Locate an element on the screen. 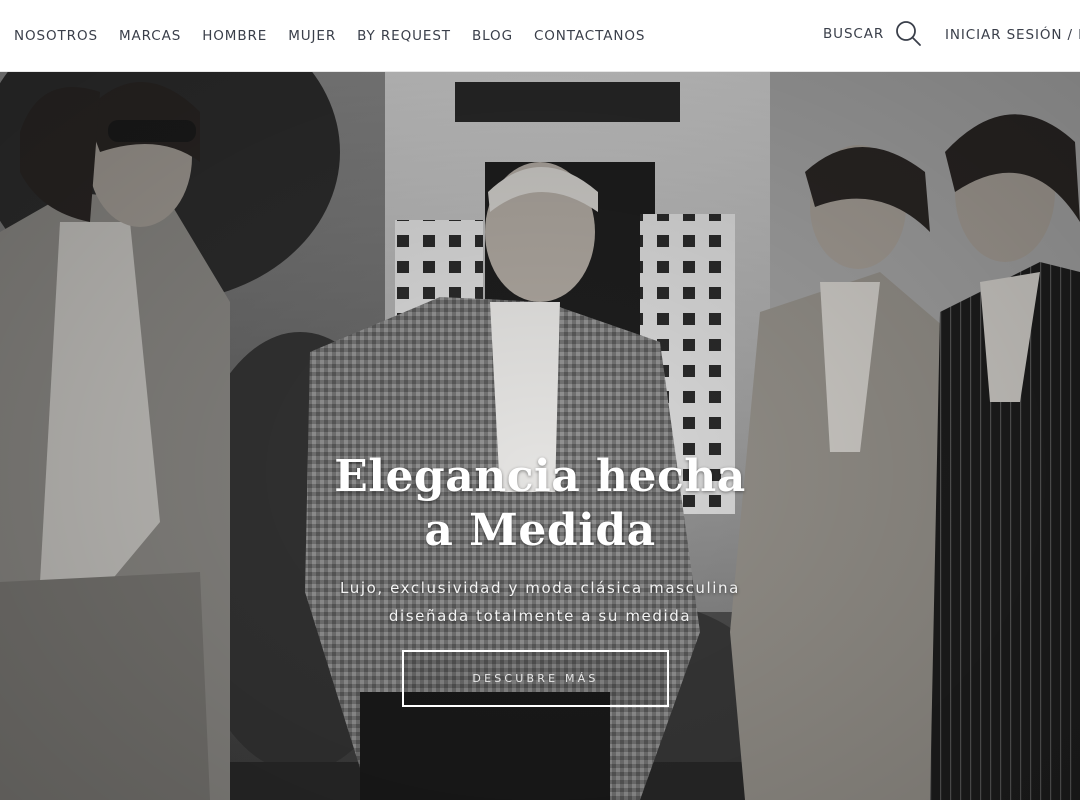 The image size is (1080, 800). search-button: BUSCAR is located at coordinates (872, 34).